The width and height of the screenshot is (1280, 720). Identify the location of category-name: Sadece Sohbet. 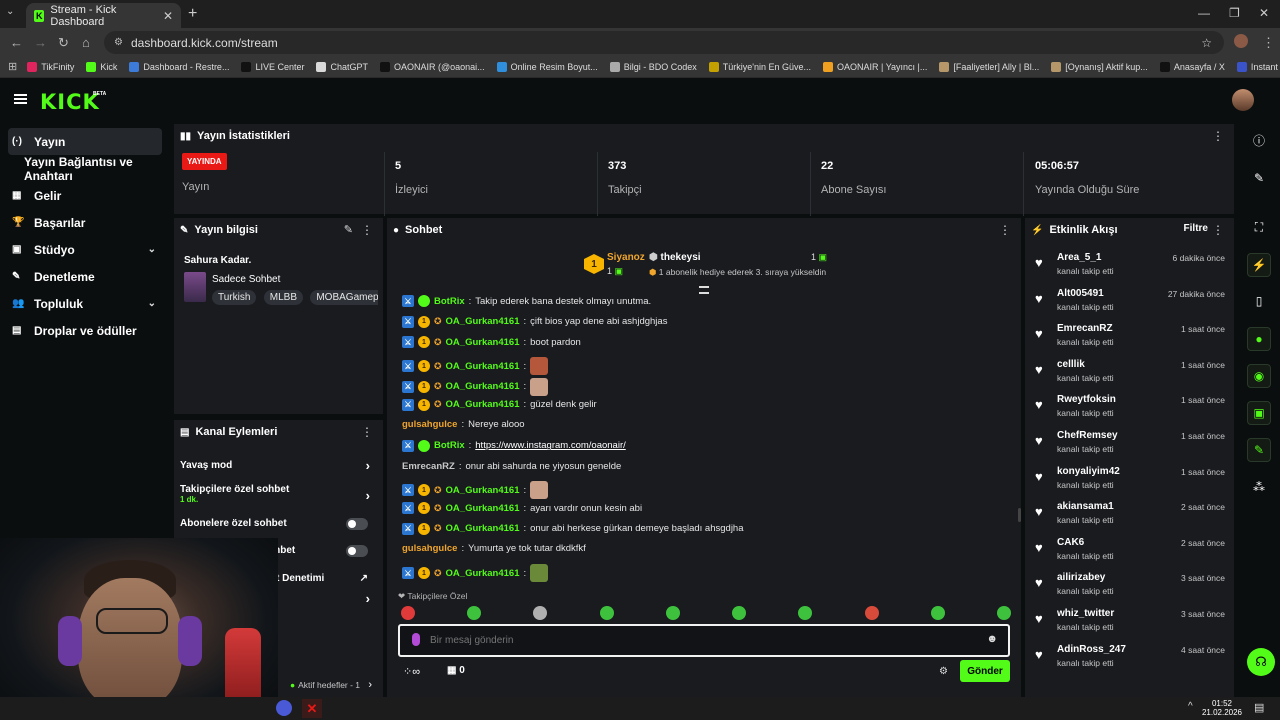
(246, 279).